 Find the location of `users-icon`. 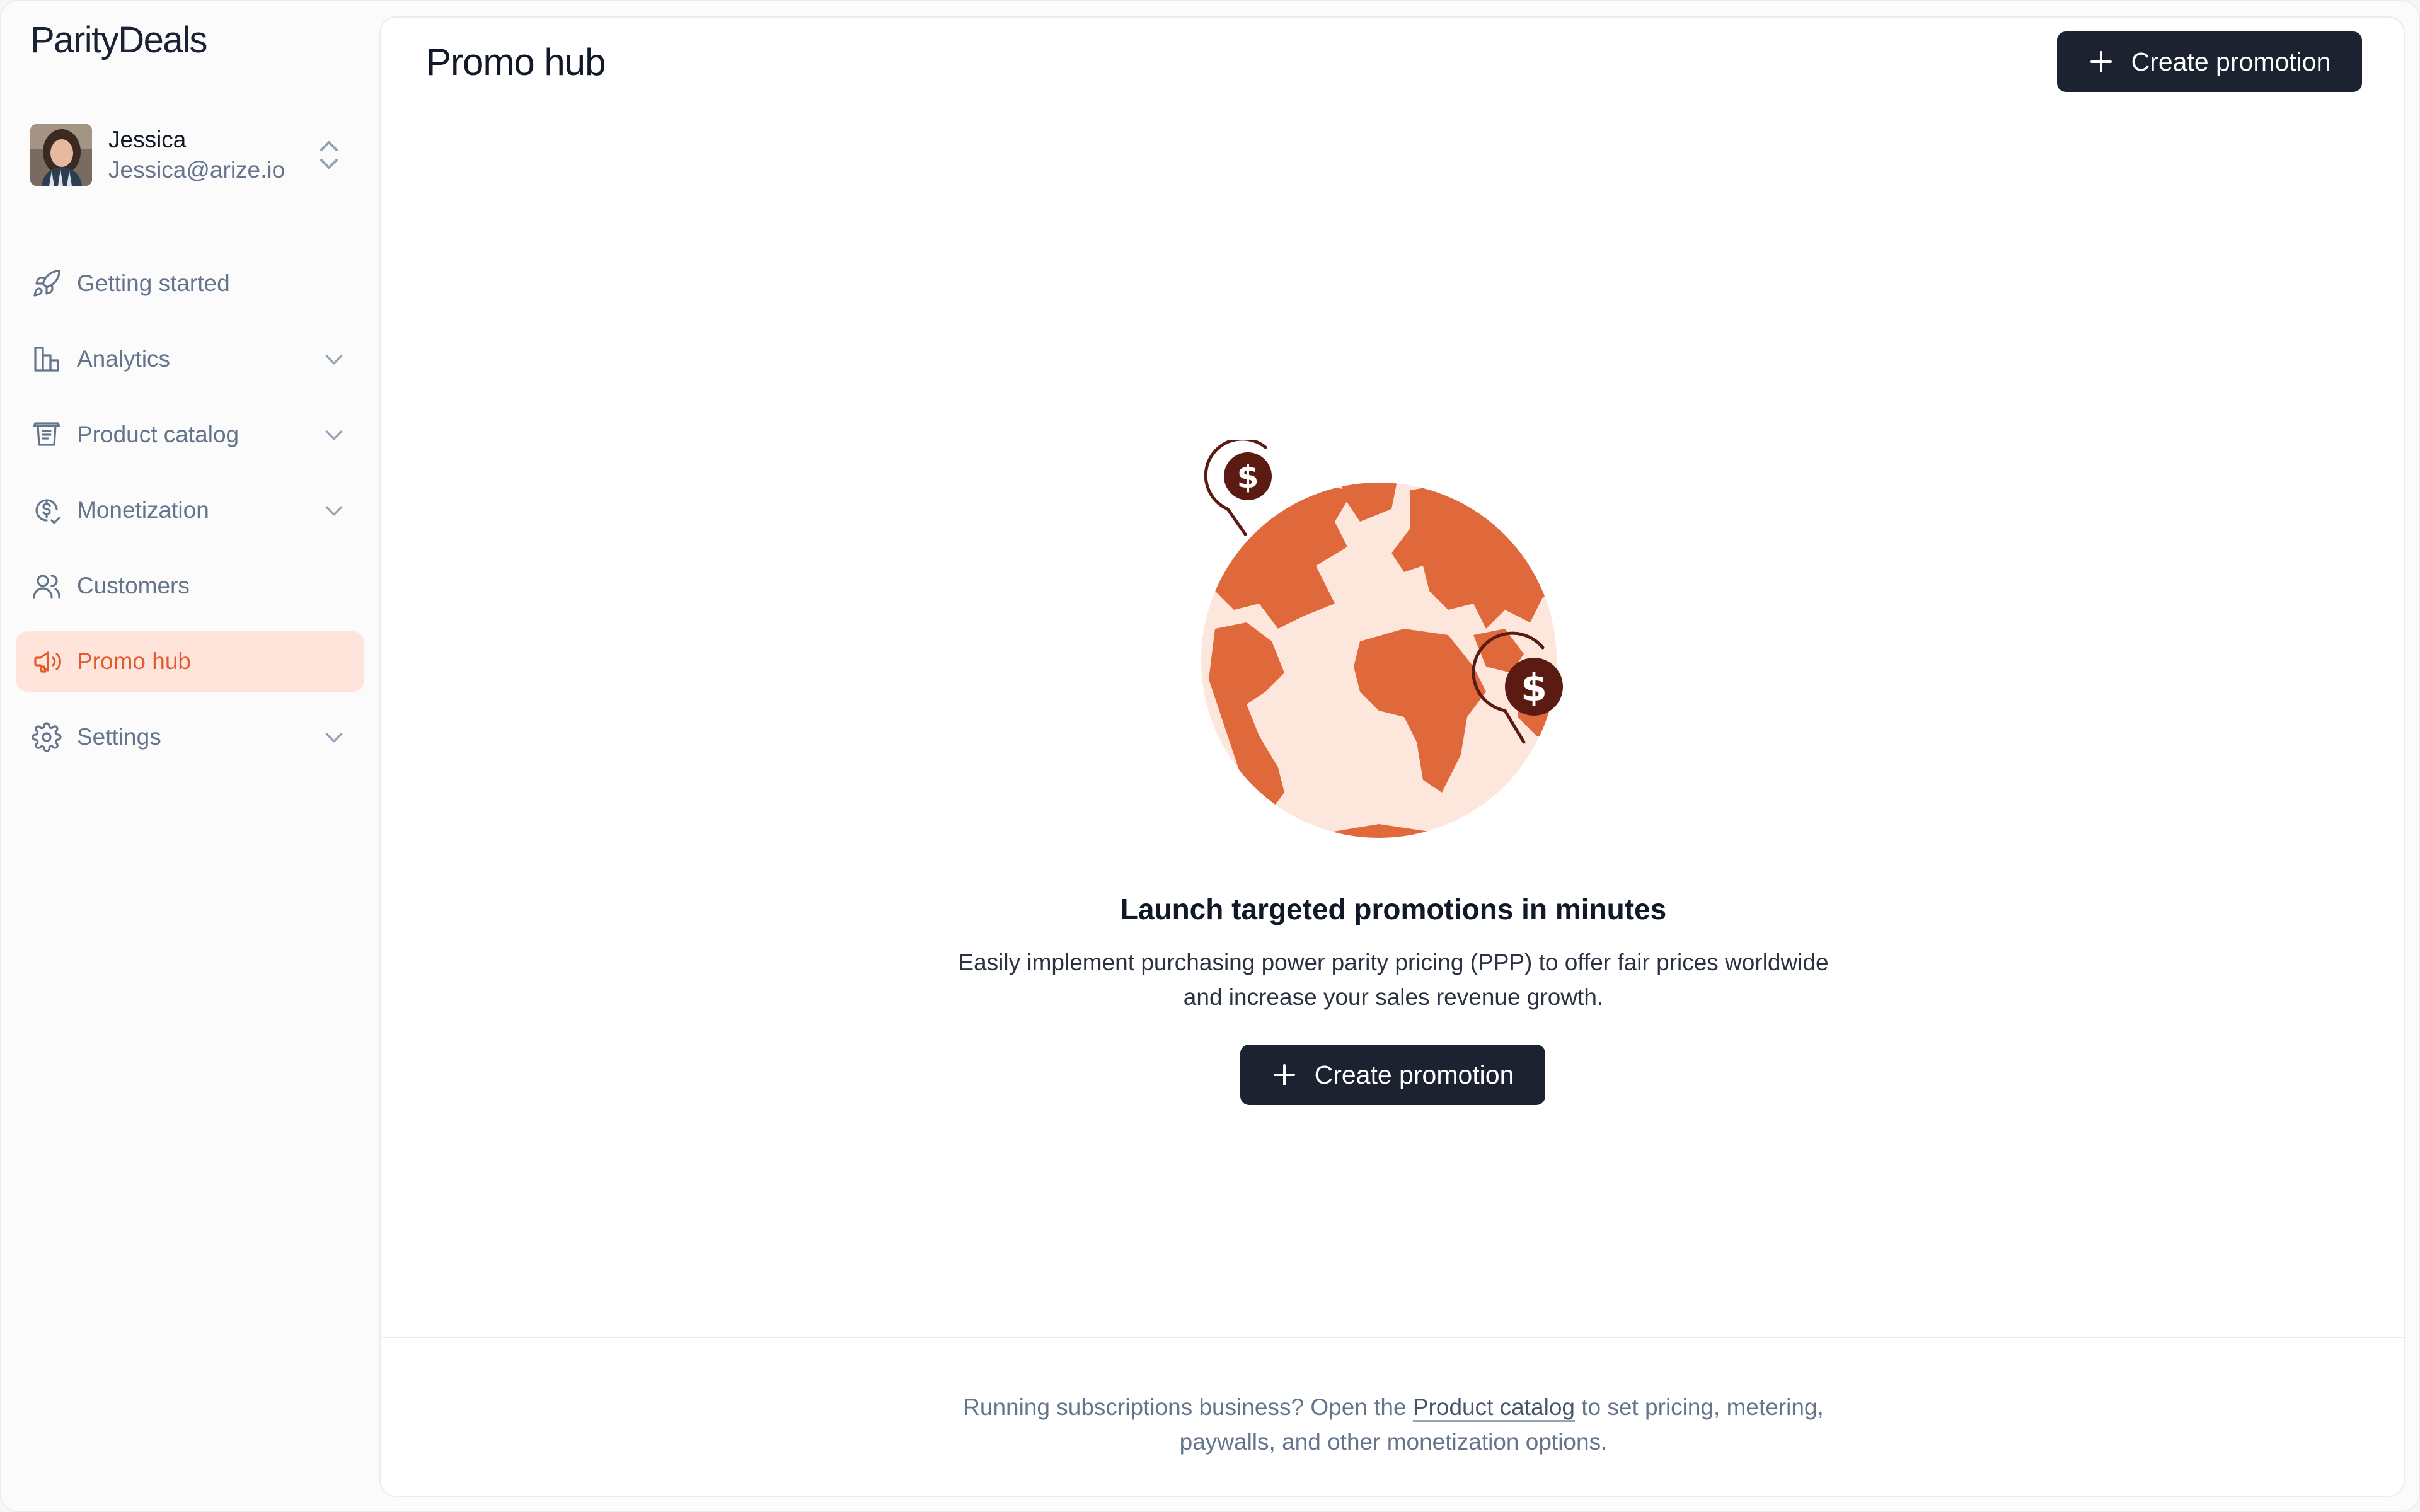

users-icon is located at coordinates (47, 586).